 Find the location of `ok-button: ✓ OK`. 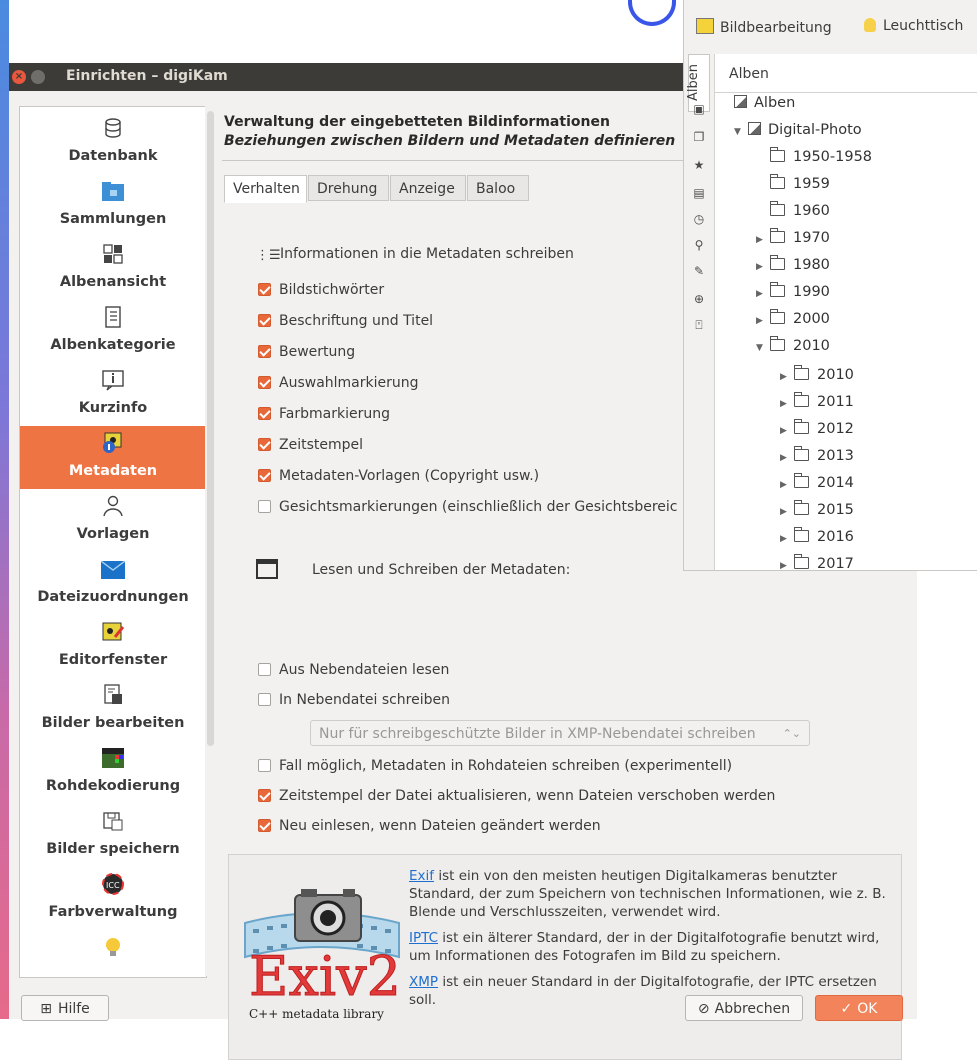

ok-button: ✓ OK is located at coordinates (859, 1008).